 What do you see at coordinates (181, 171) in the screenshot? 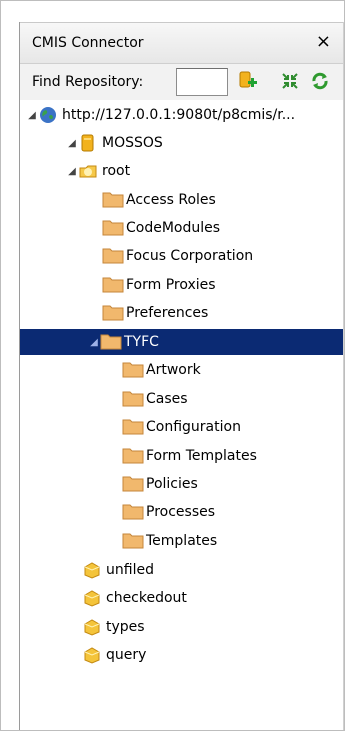
I see `tree-node-root: ◢ root` at bounding box center [181, 171].